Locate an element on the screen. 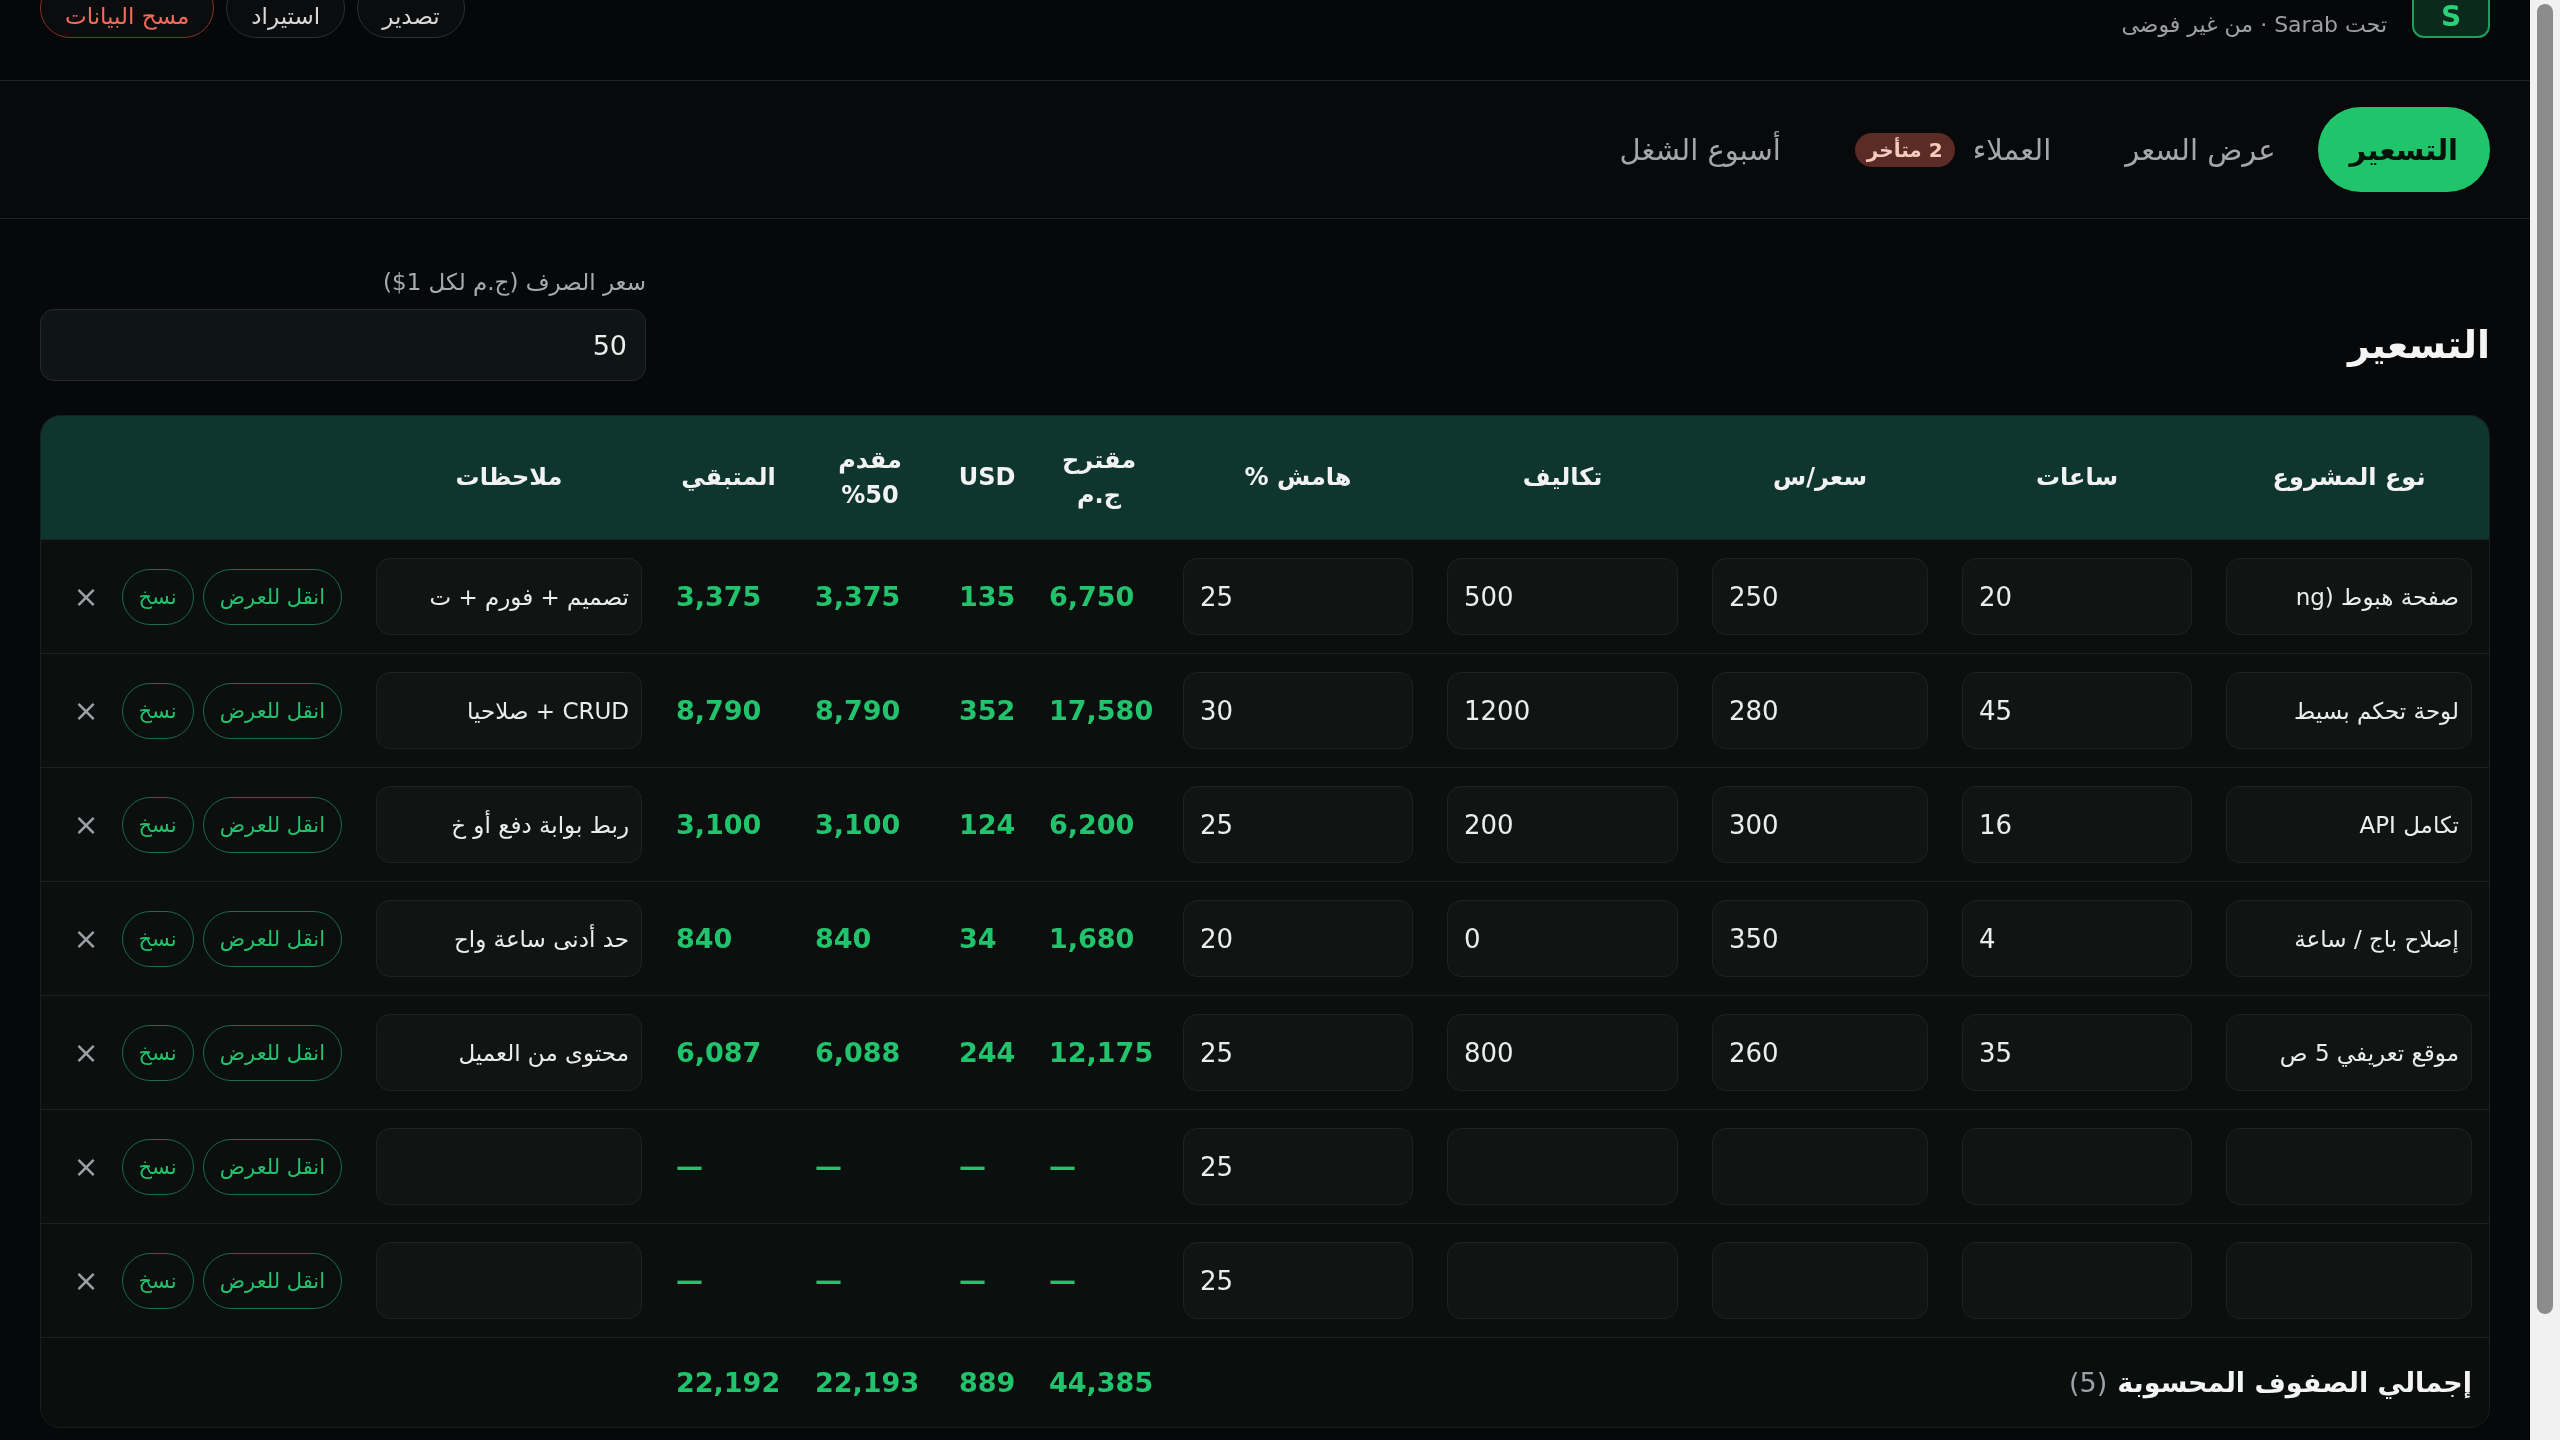 This screenshot has height=1440, width=2560. danger-button: مسح البيانات is located at coordinates (127, 19).